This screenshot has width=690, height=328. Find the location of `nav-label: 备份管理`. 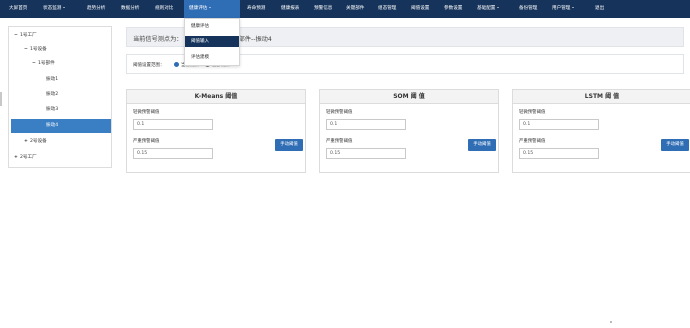

nav-label: 备份管理 is located at coordinates (528, 8).